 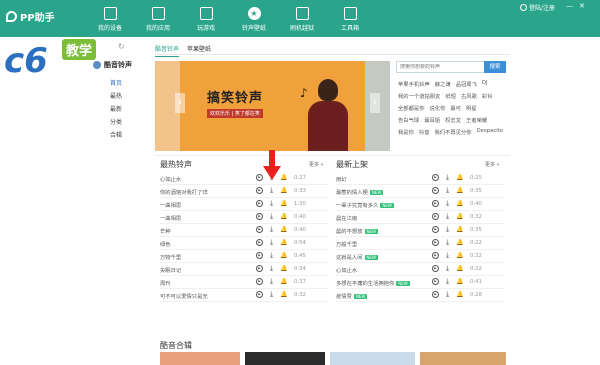 What do you see at coordinates (365, 205) in the screenshot?
I see `song-title: 一辈子究竟有多久 NEW` at bounding box center [365, 205].